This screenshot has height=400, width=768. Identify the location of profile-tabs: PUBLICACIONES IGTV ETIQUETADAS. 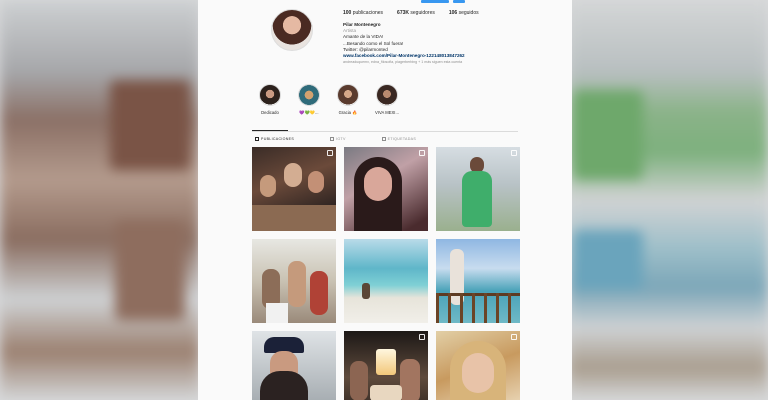
(335, 139).